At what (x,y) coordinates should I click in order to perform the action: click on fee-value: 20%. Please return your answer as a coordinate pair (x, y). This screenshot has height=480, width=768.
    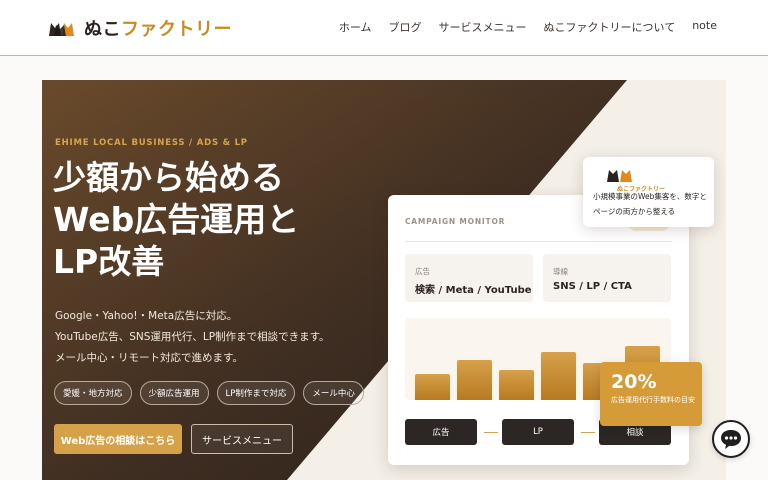
    Looking at the image, I should click on (634, 382).